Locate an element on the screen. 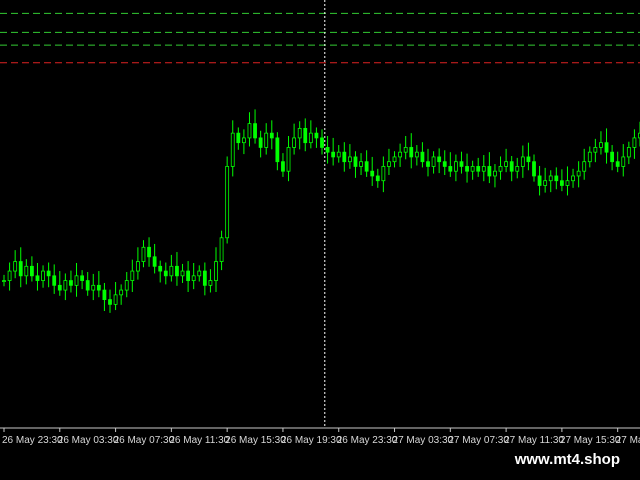 Image resolution: width=640 pixels, height=480 pixels. time-axis-label: 27 May 07:30 is located at coordinates (478, 440).